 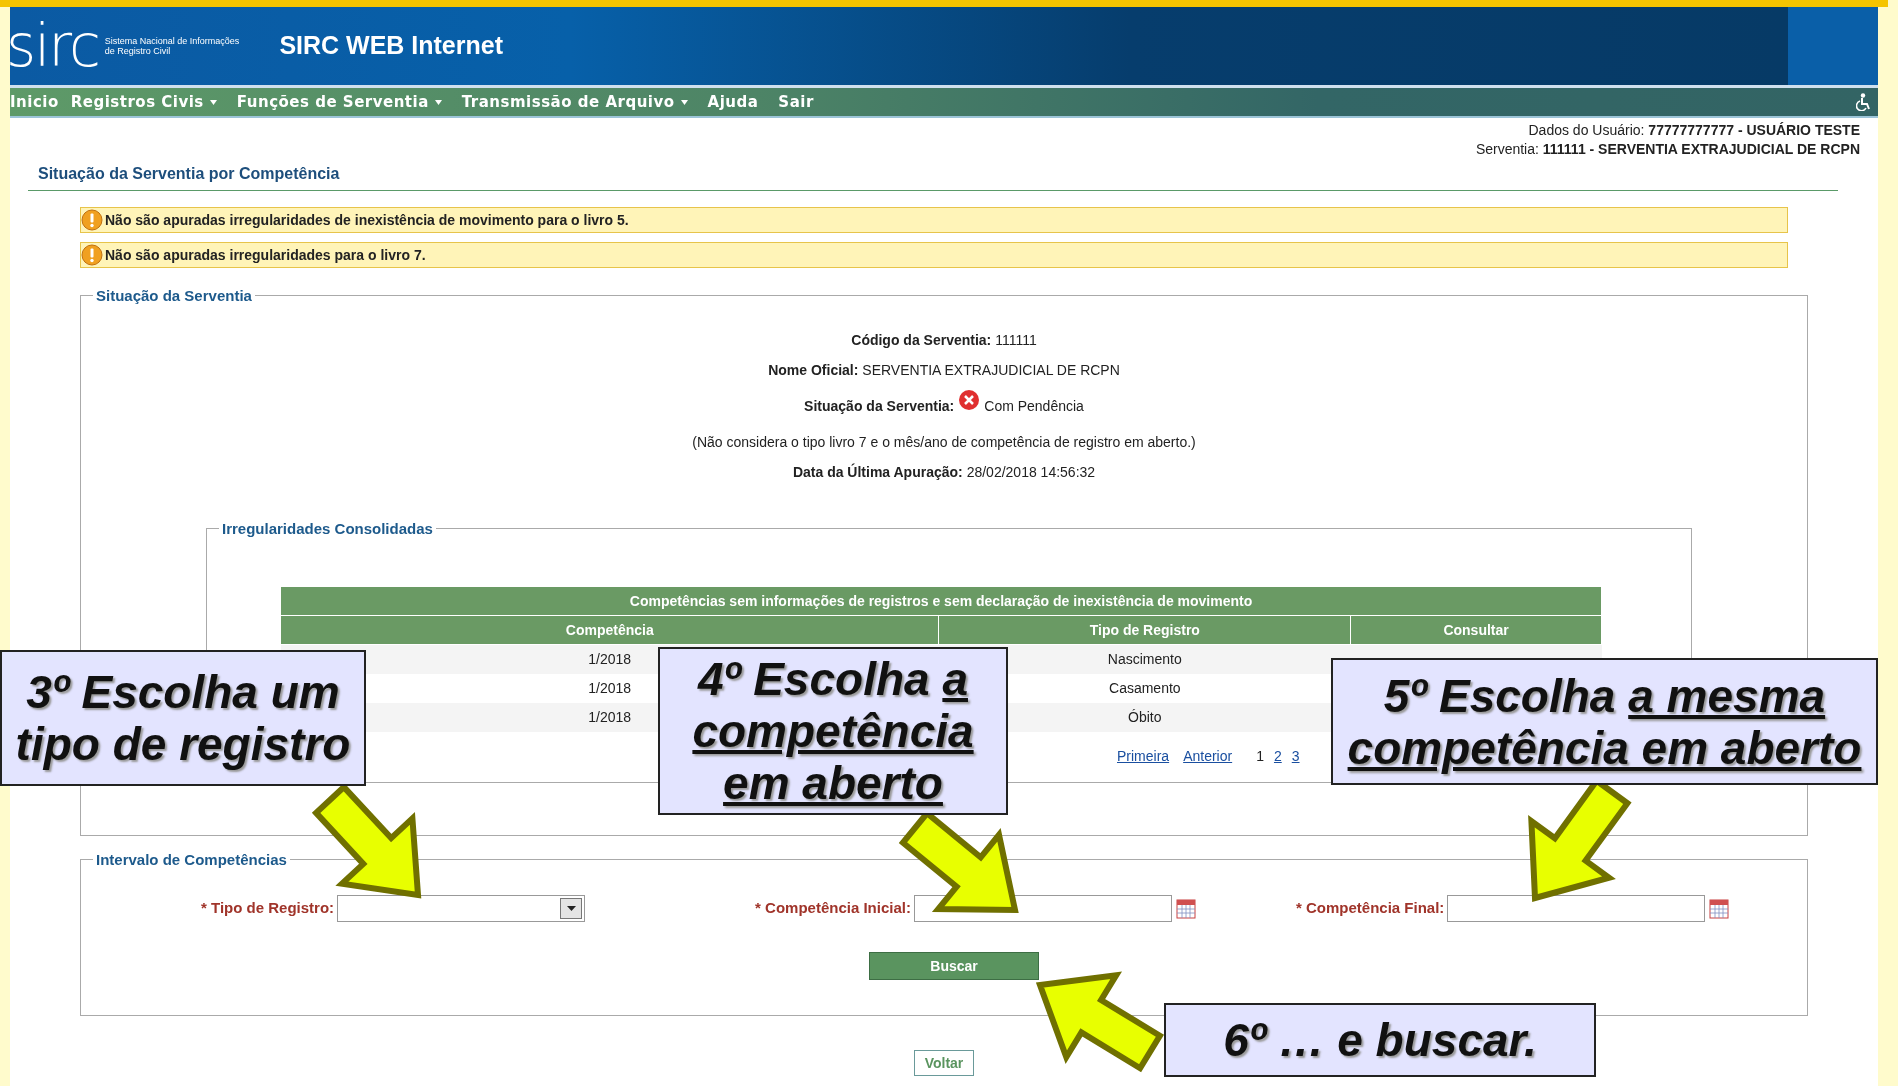 What do you see at coordinates (183, 718) in the screenshot?
I see `callout-note: 3º Escolha um tipo de registro` at bounding box center [183, 718].